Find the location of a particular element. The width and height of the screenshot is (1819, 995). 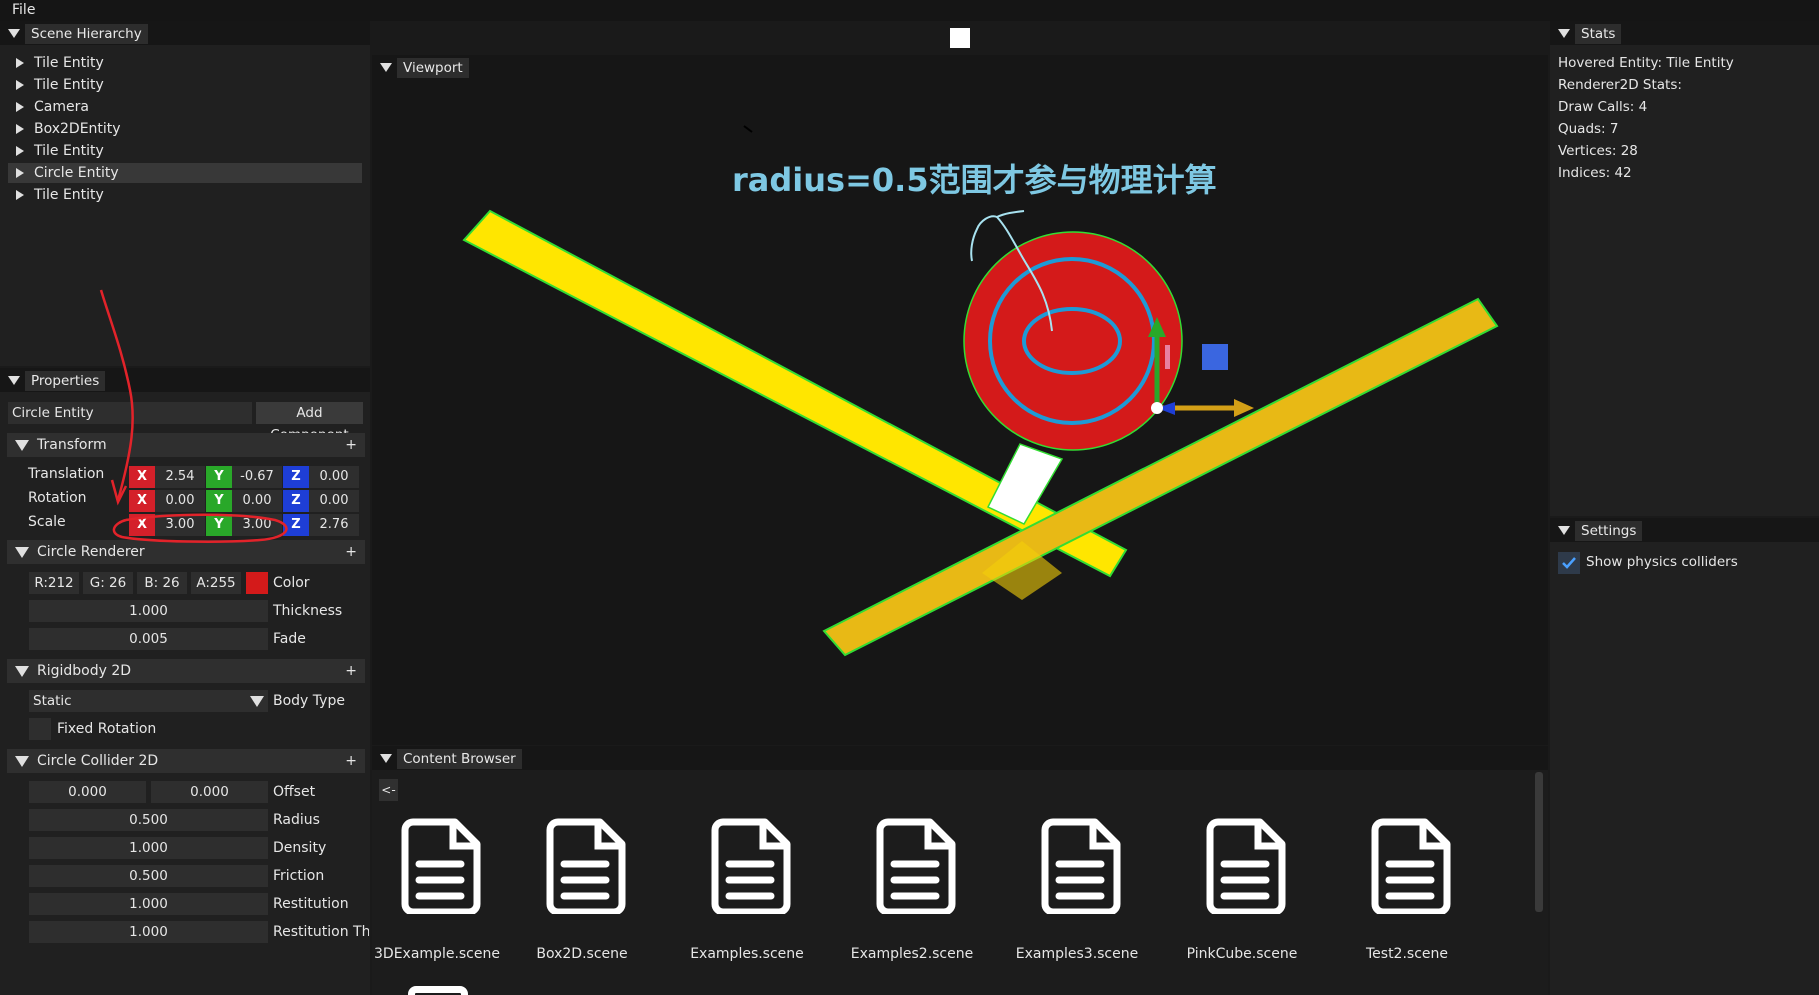

restitution-threshold-input: 1.000 is located at coordinates (148, 932).